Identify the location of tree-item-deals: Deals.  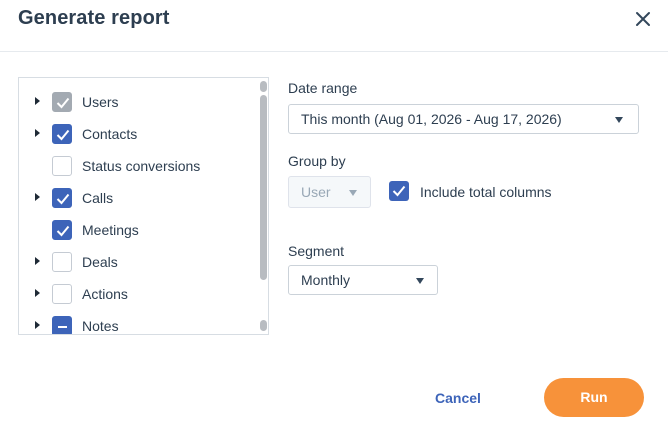
(138, 263).